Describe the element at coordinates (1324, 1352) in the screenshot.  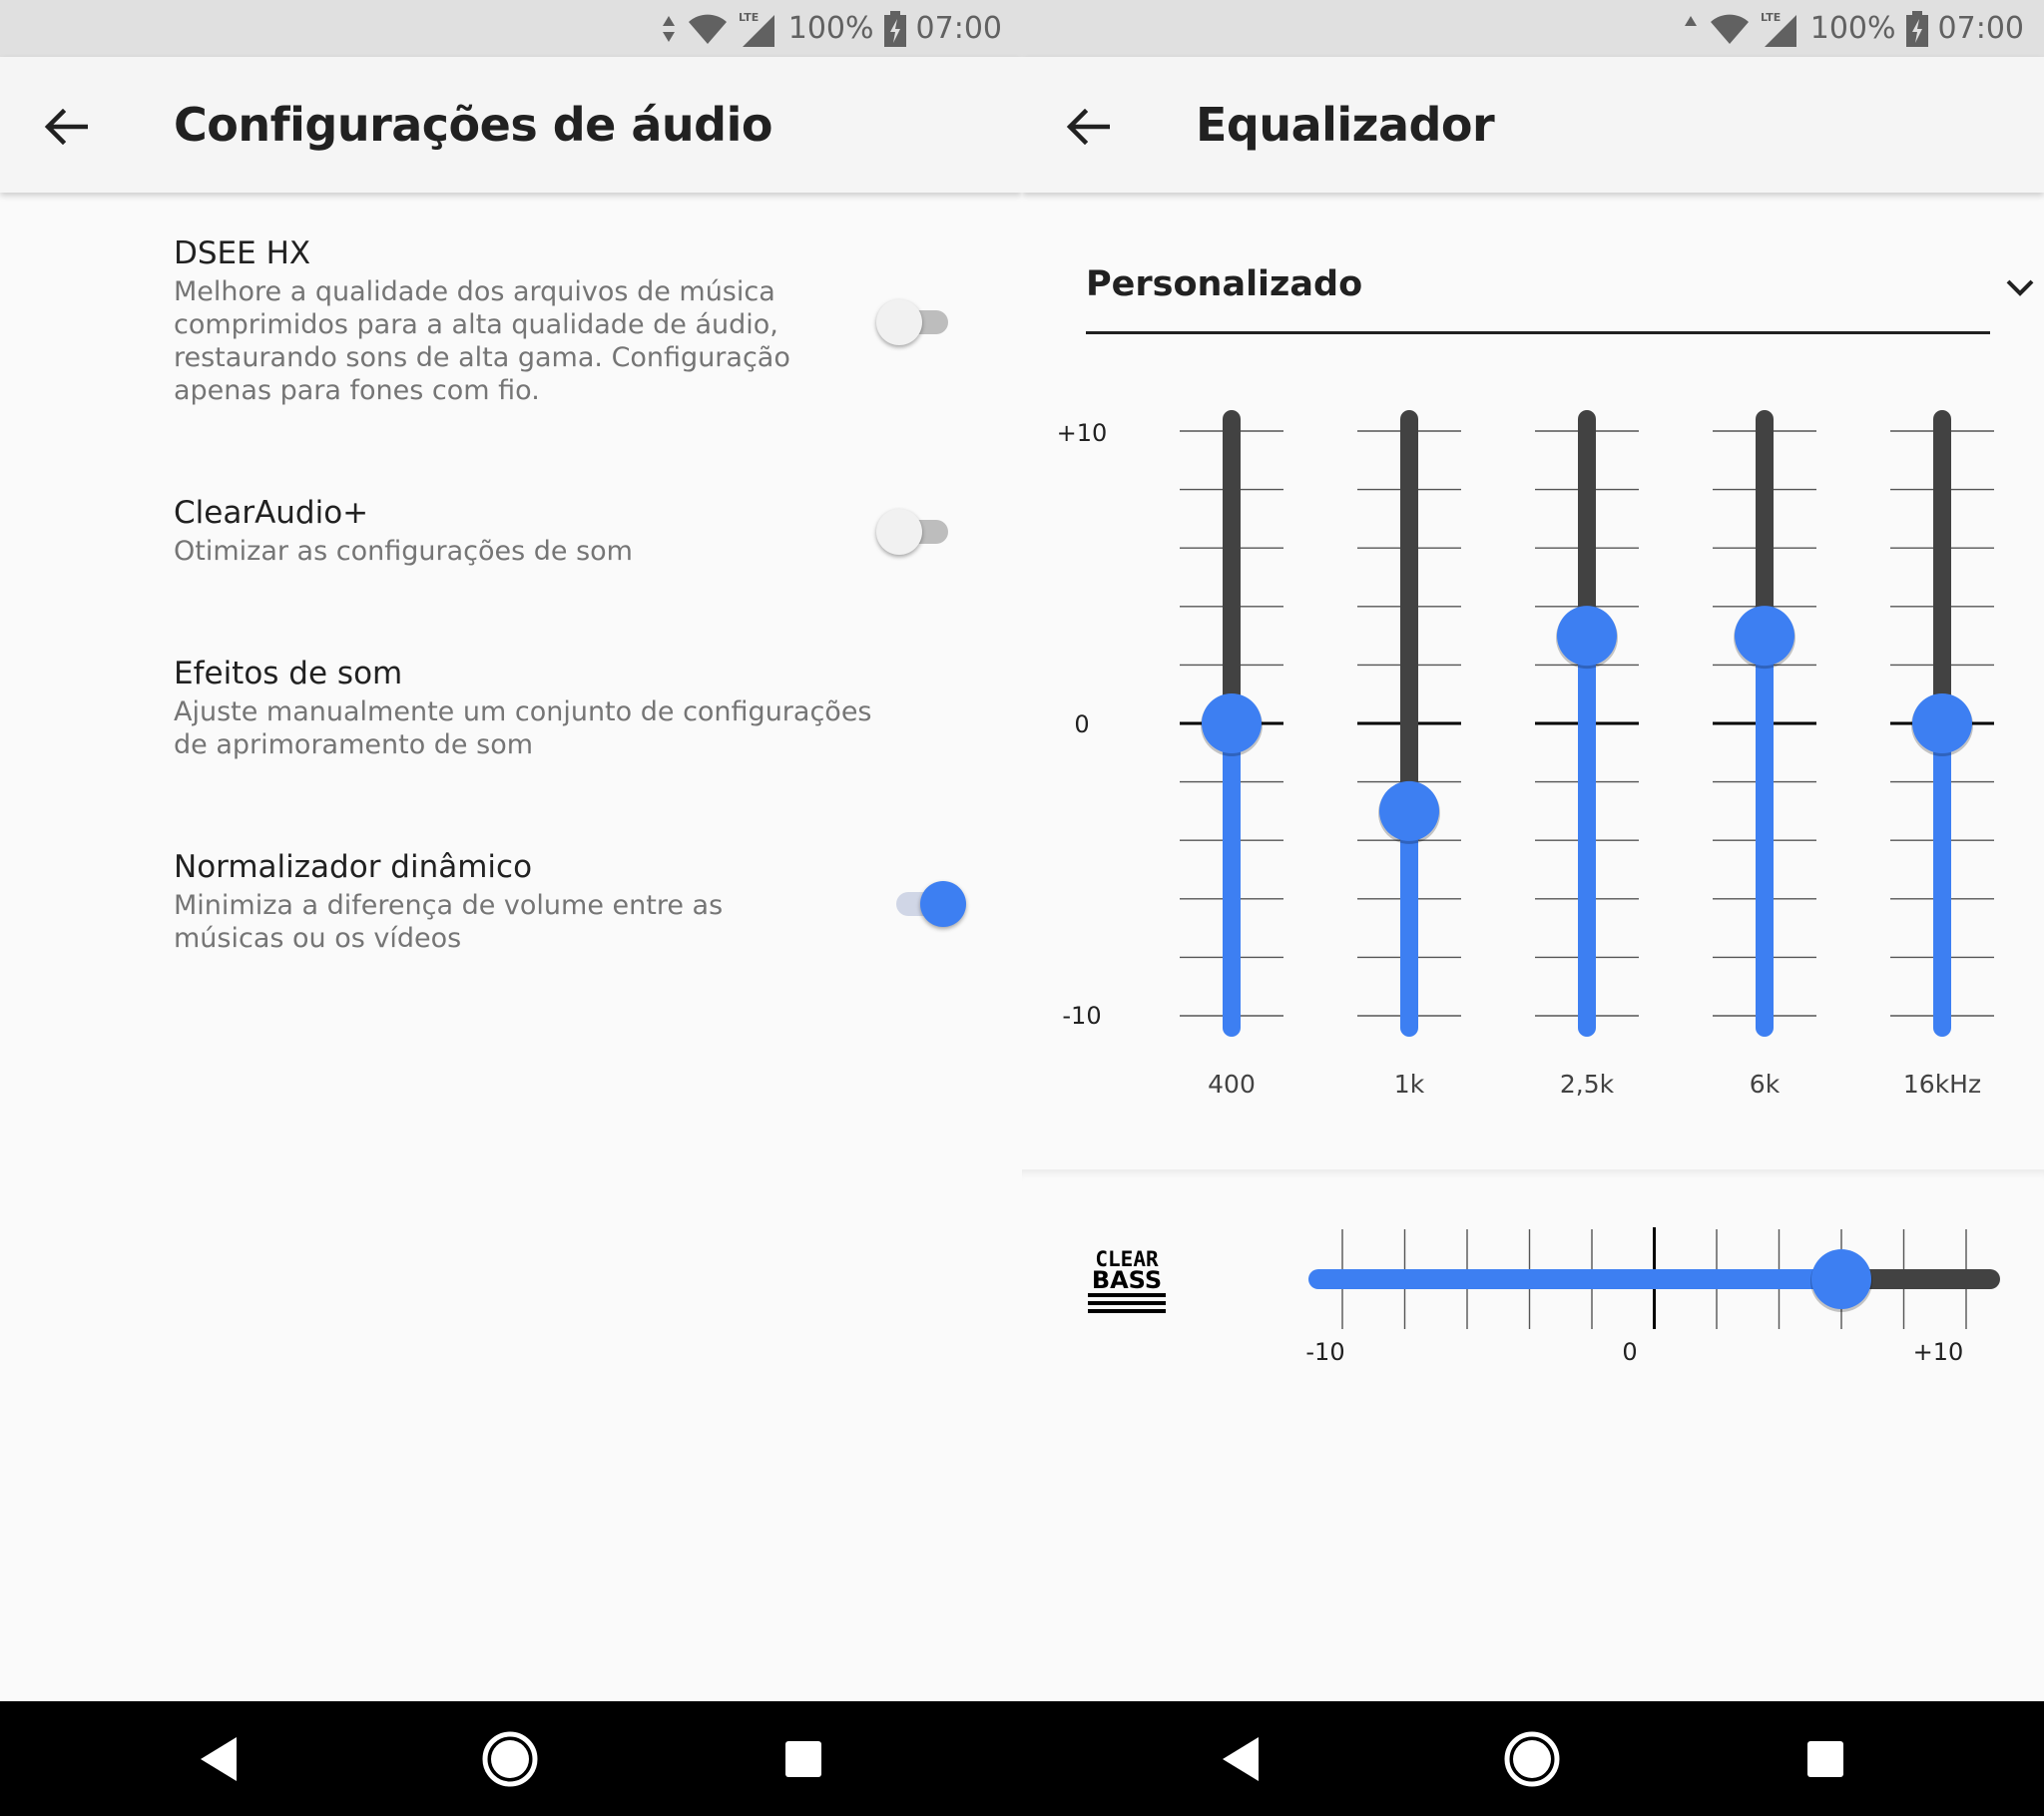
I see `bass-label-min: -10` at that location.